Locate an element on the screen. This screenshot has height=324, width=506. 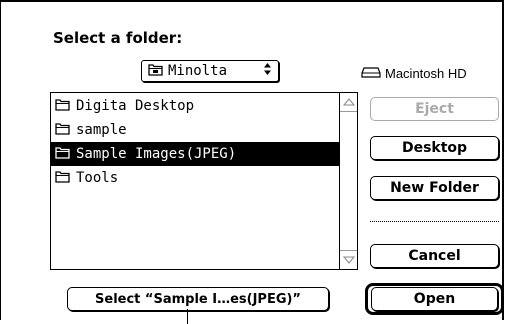
list-item-label: Sample Images(JPEG) is located at coordinates (156, 154).